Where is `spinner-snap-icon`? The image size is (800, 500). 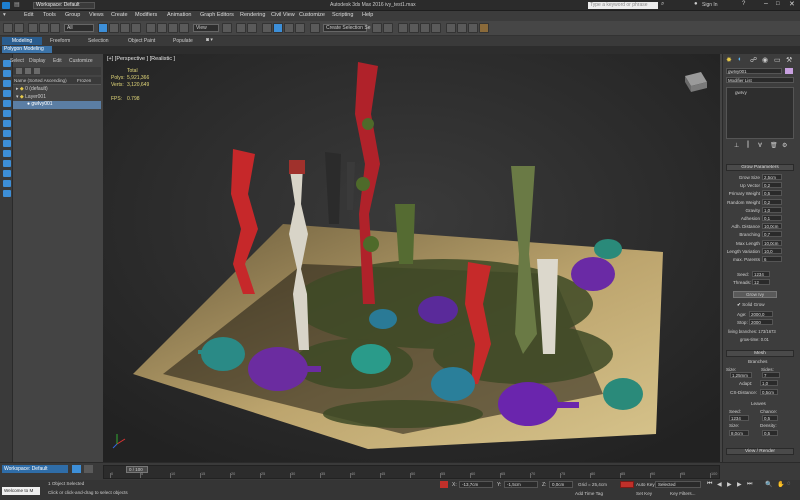 spinner-snap-icon is located at coordinates (300, 28).